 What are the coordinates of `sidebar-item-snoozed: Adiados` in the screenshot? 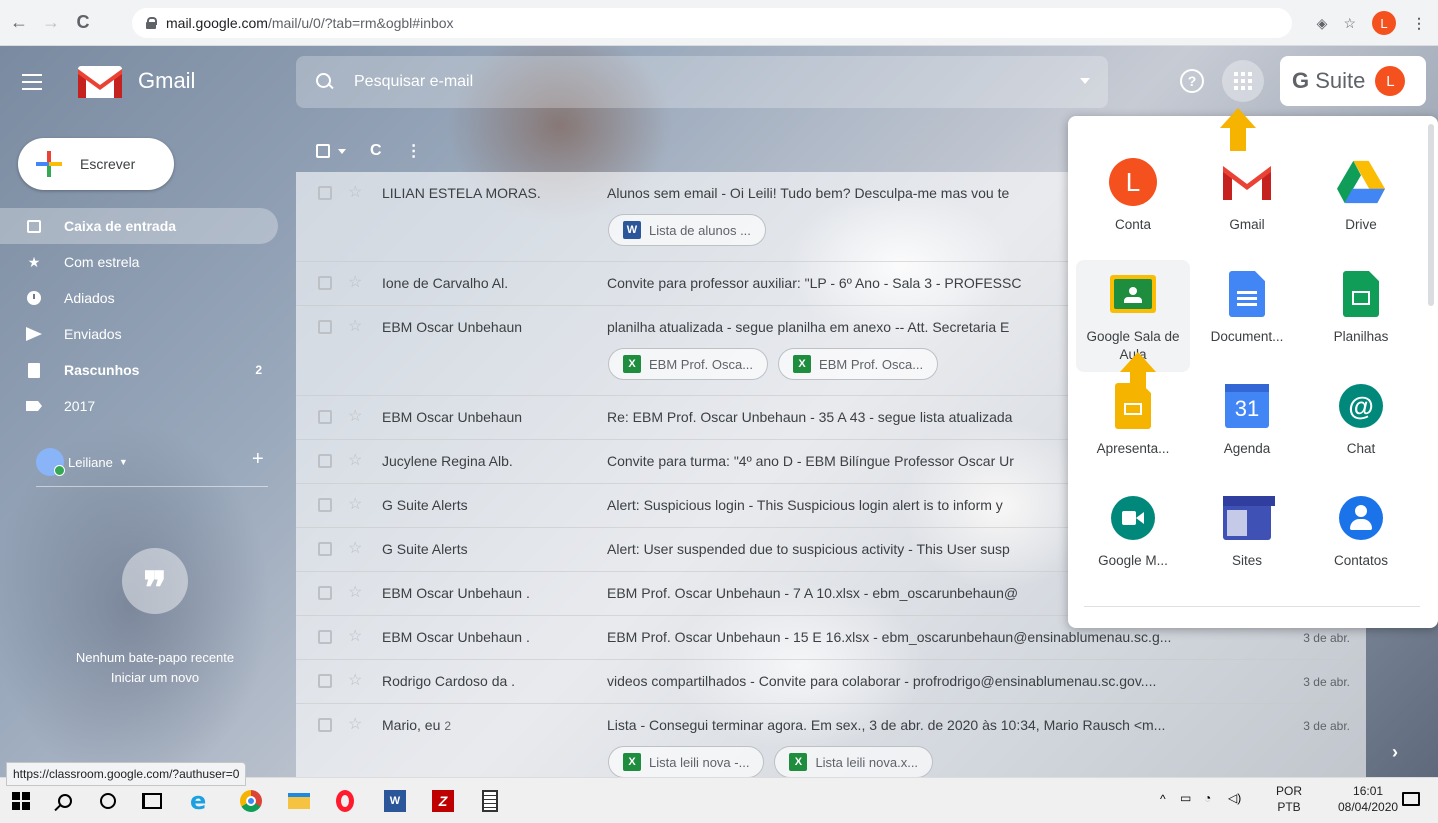 It's located at (145, 298).